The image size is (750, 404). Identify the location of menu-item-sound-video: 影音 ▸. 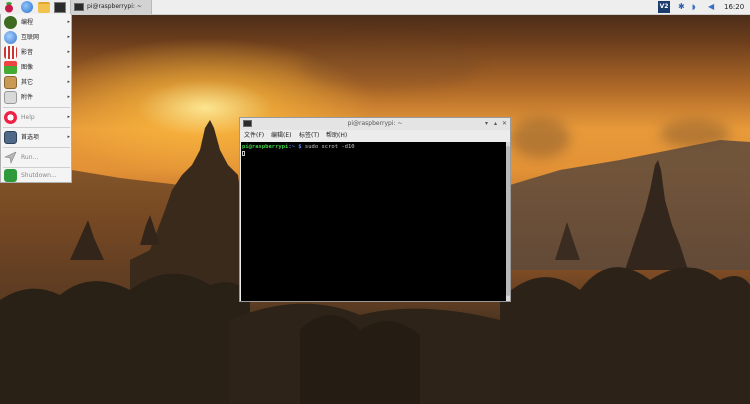
(36, 52).